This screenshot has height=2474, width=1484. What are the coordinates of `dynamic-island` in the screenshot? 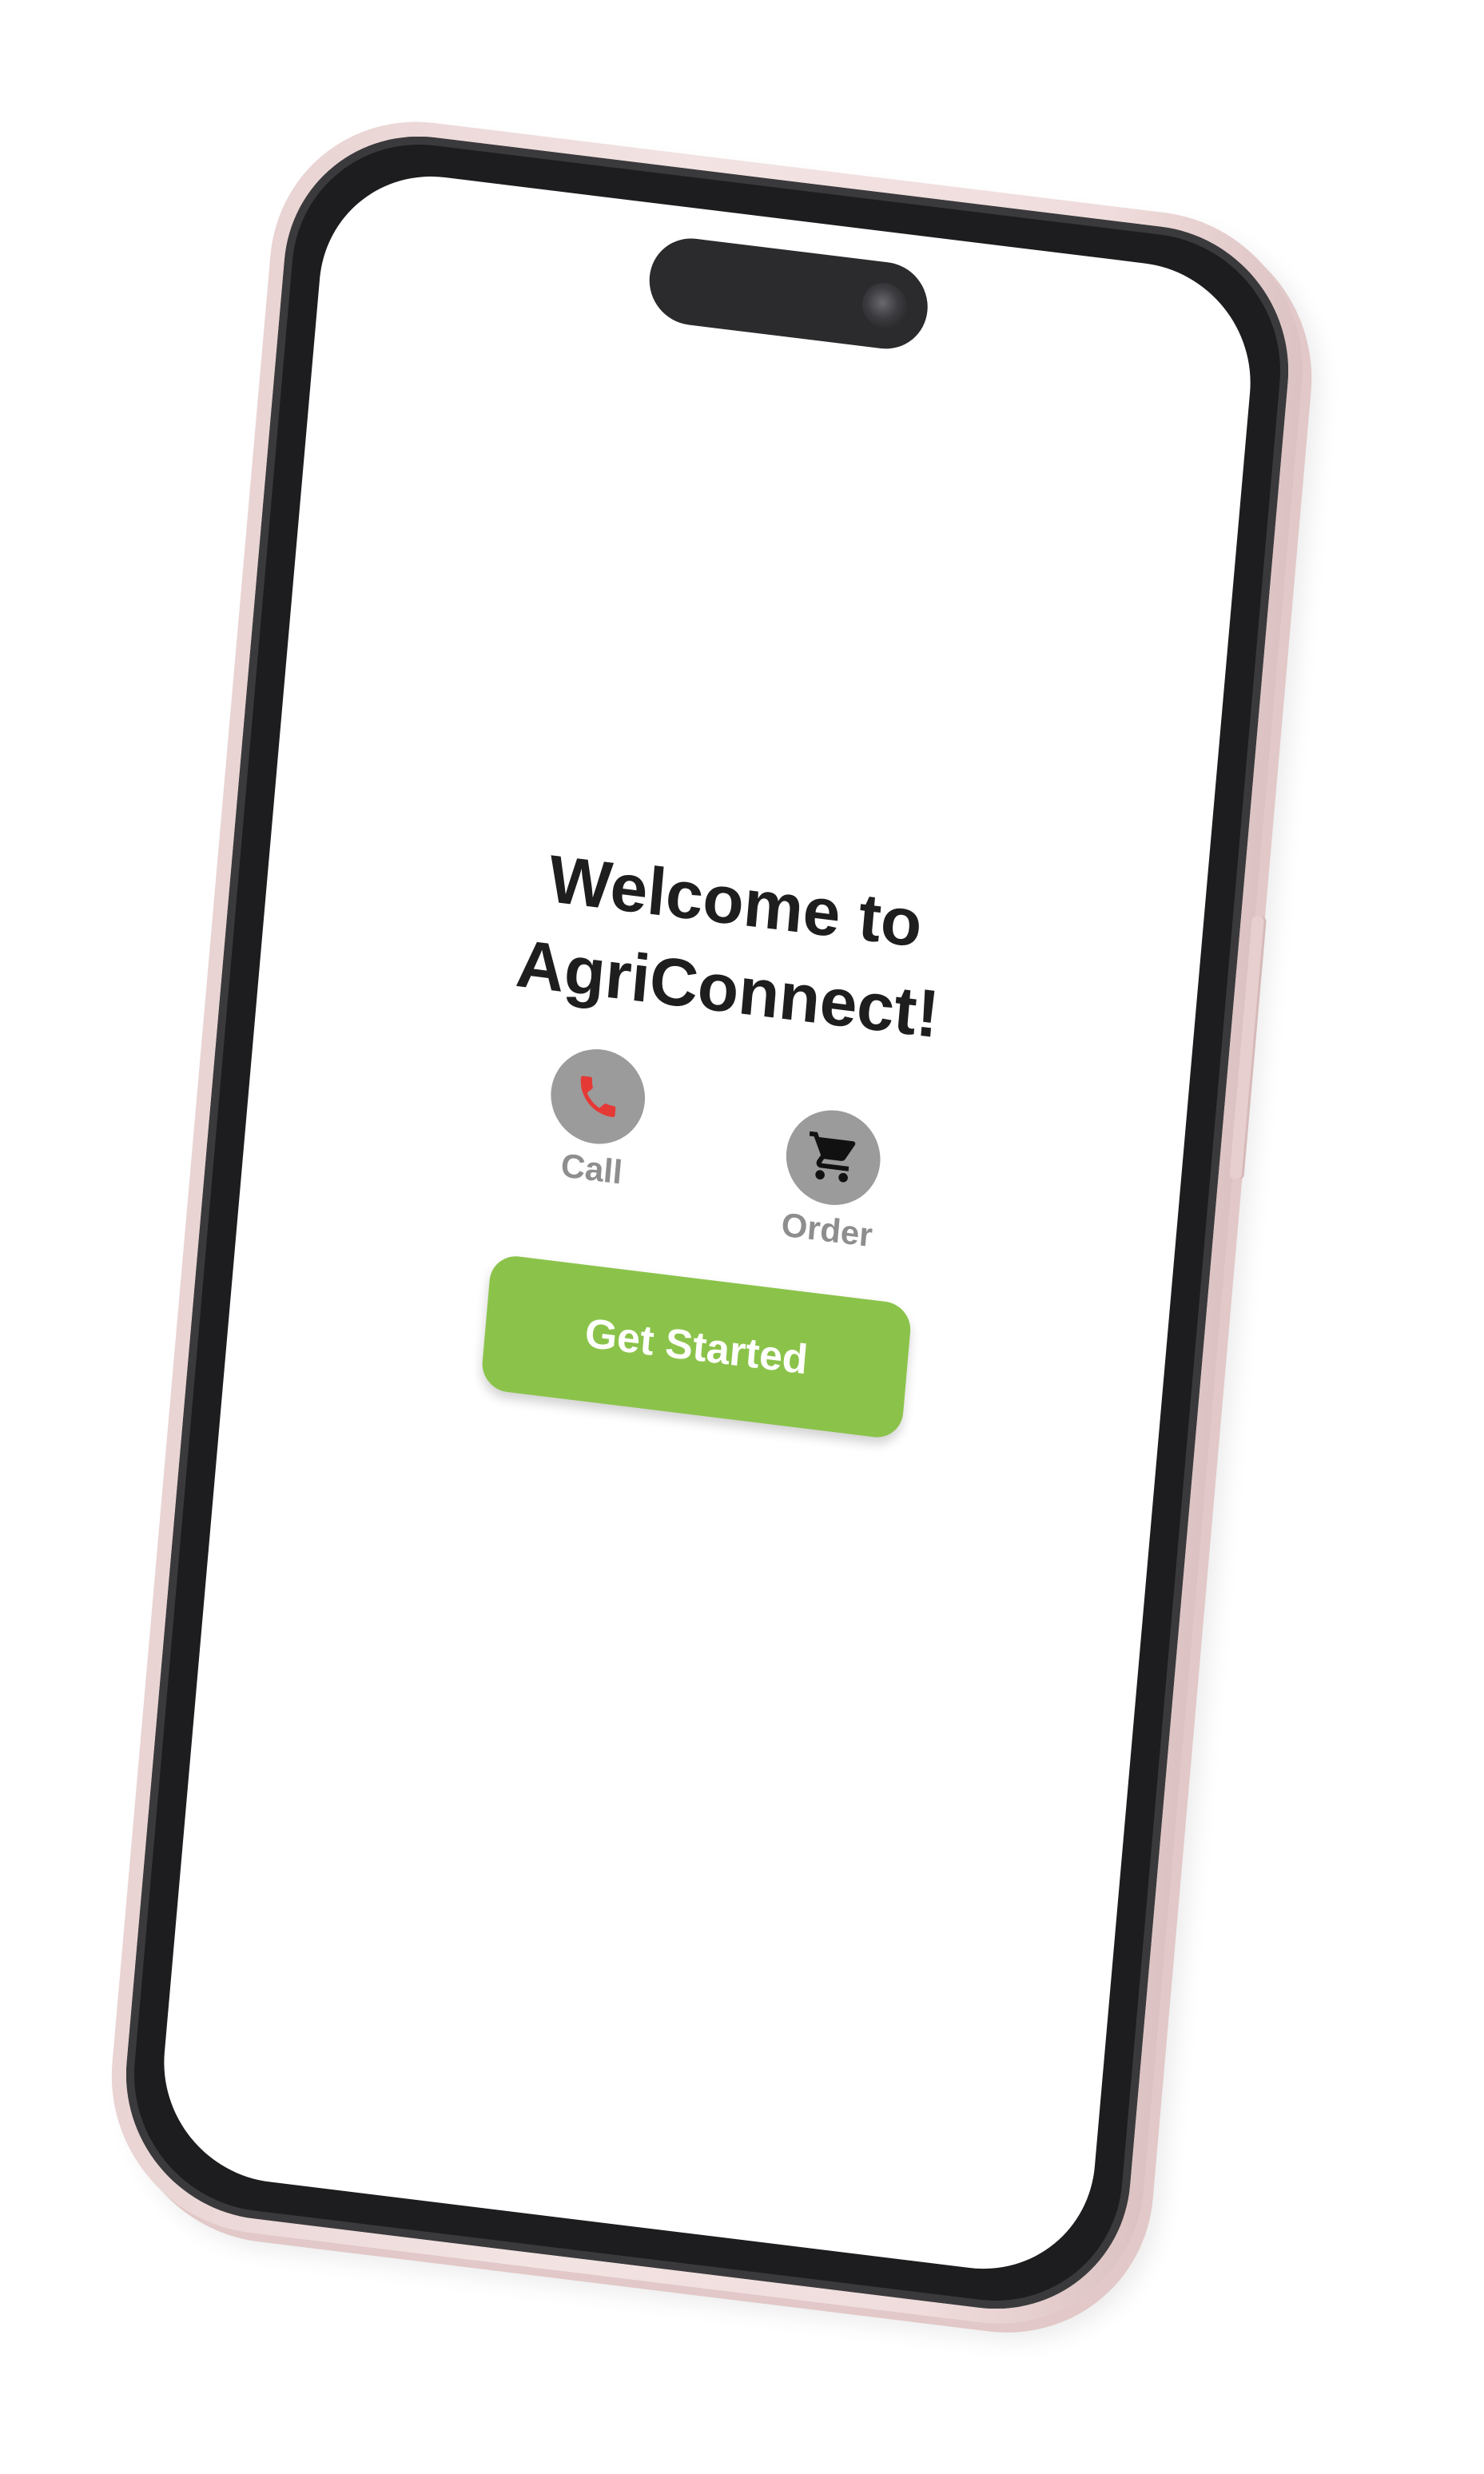 It's located at (789, 293).